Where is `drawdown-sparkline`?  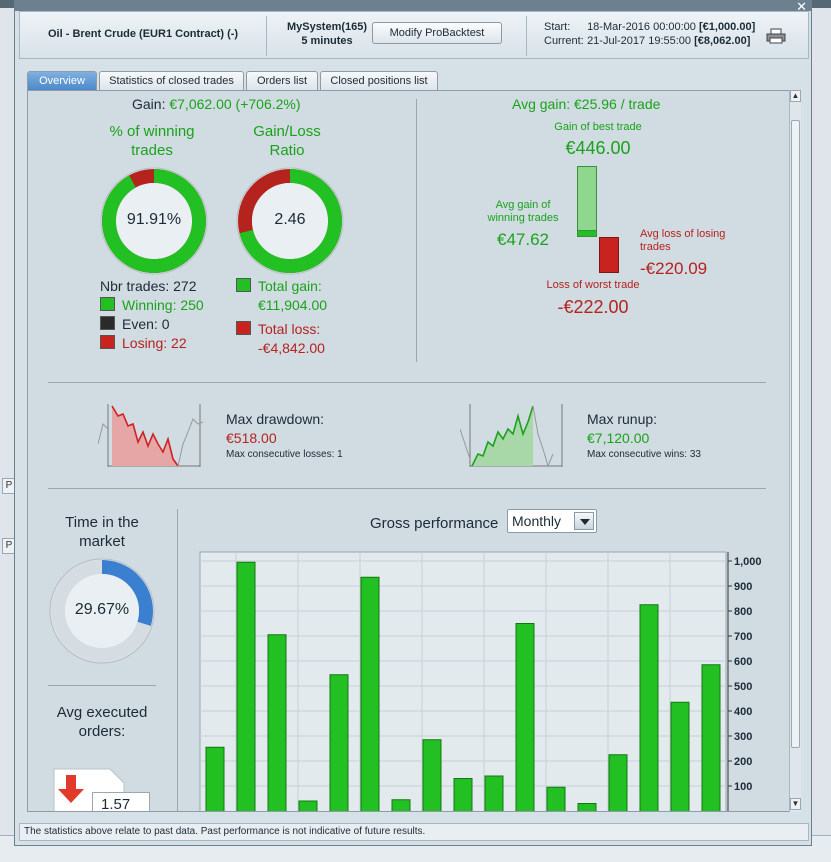 drawdown-sparkline is located at coordinates (151, 435).